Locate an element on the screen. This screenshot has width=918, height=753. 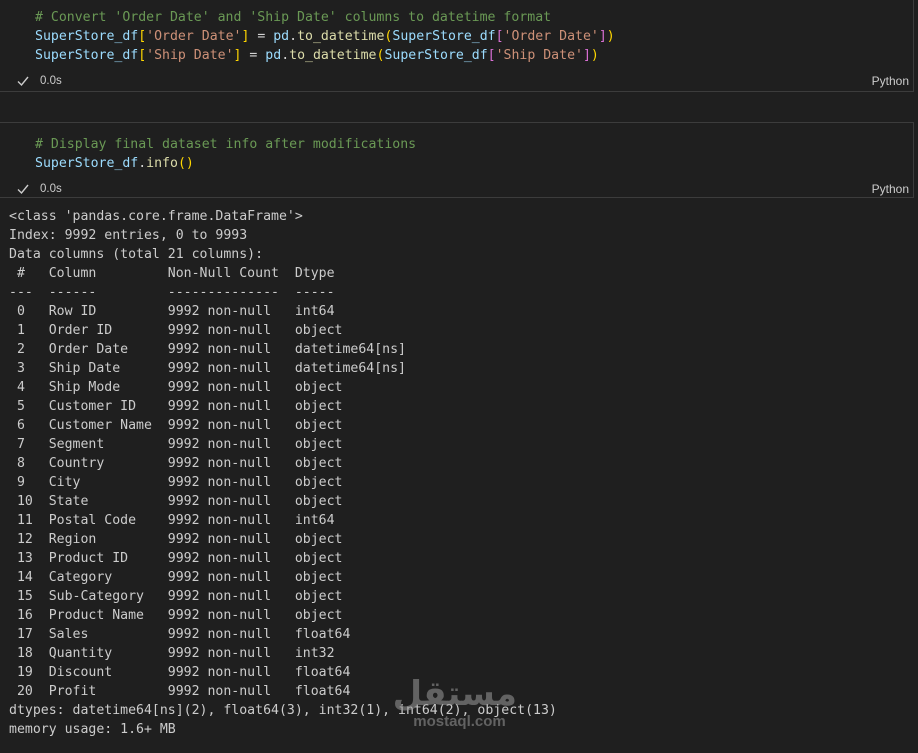
output-line: 7 Segment 9992 non-null object is located at coordinates (207, 444).